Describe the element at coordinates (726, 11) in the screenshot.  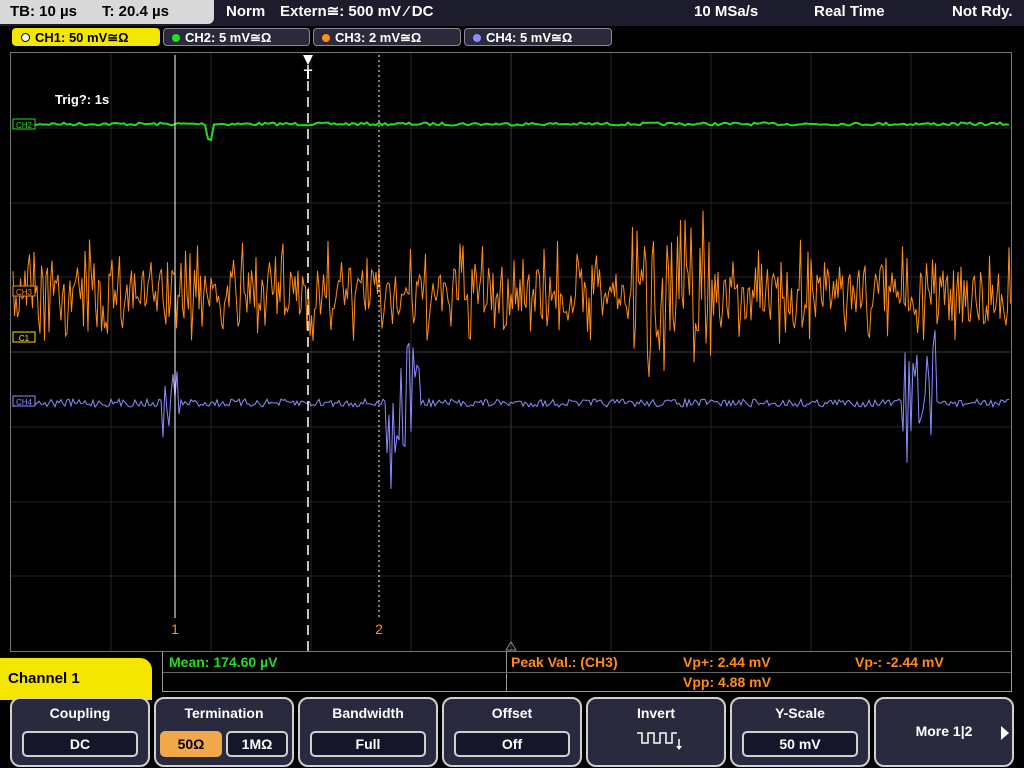
I see `sample-rate: 10 MSa/s` at that location.